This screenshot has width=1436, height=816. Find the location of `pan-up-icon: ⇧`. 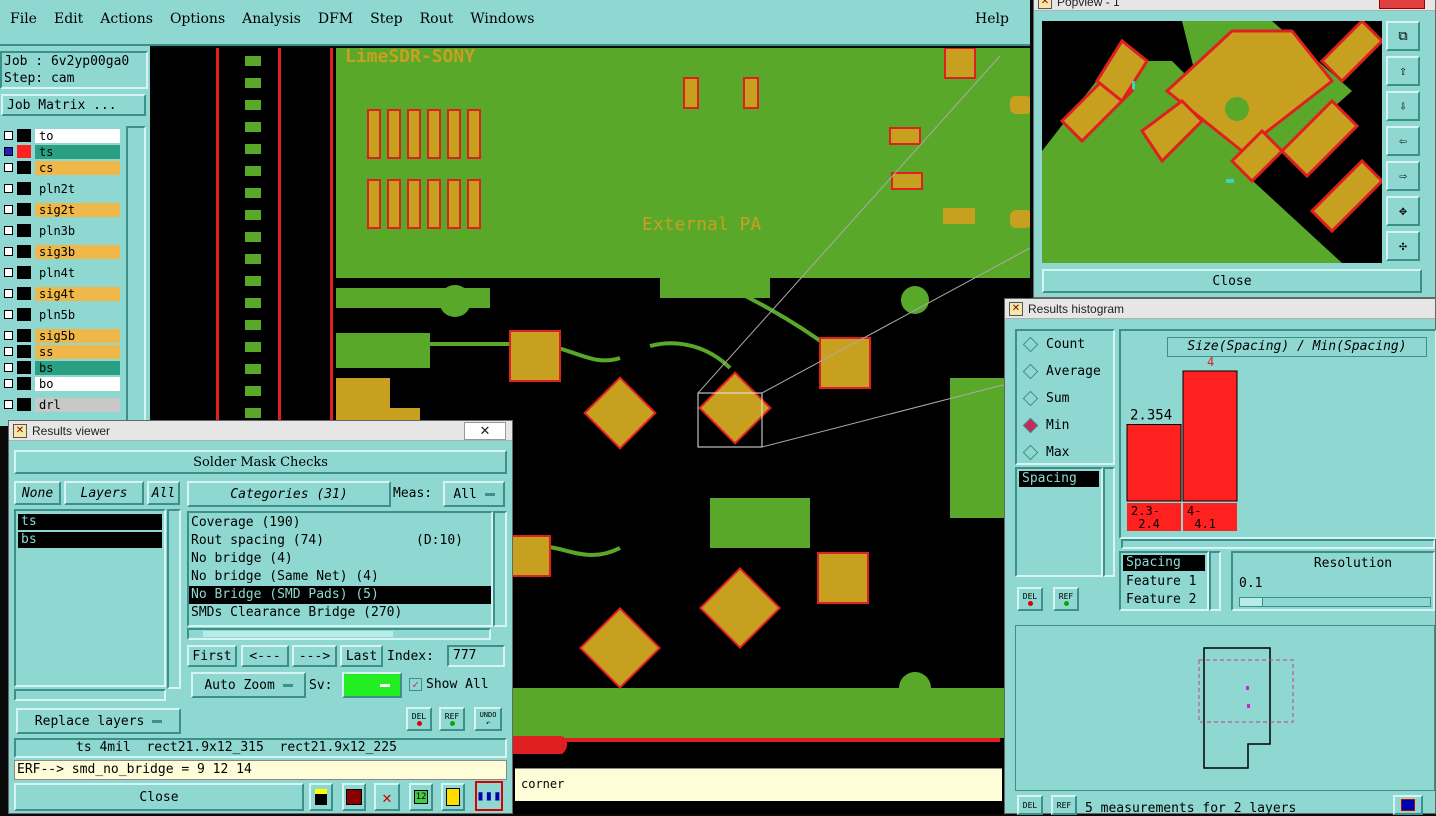

pan-up-icon: ⇧ is located at coordinates (1403, 71).